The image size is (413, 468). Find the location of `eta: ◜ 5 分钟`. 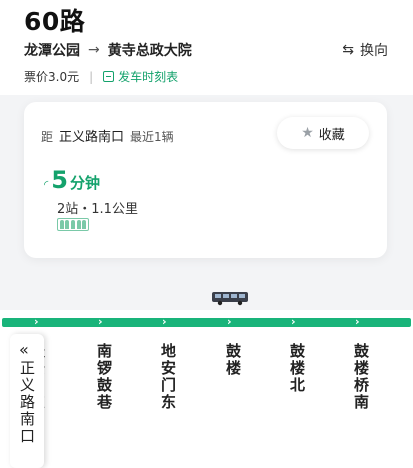

eta: ◜ 5 分钟 is located at coordinates (72, 180).